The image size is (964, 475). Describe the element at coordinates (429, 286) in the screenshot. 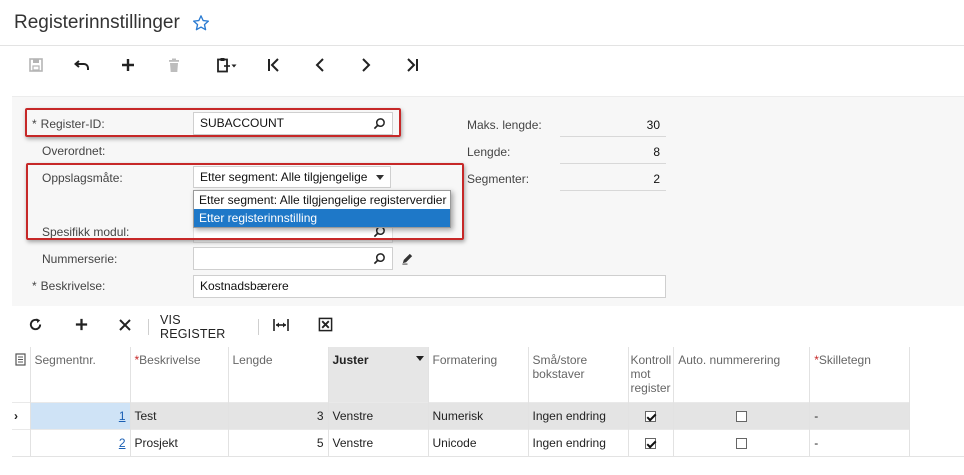

I see `description-input: Kostnadsbærere` at that location.